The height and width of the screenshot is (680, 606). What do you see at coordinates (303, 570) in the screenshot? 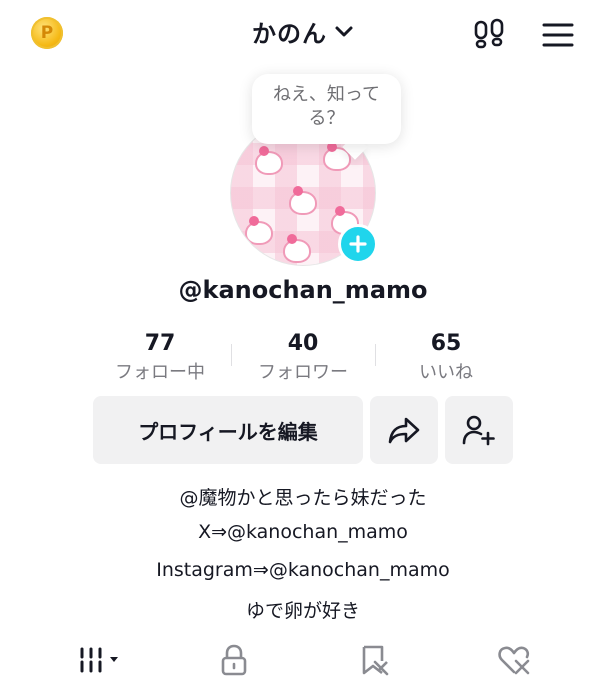
I see `bio-line: Instagram⇒@kanochan_mamo` at bounding box center [303, 570].